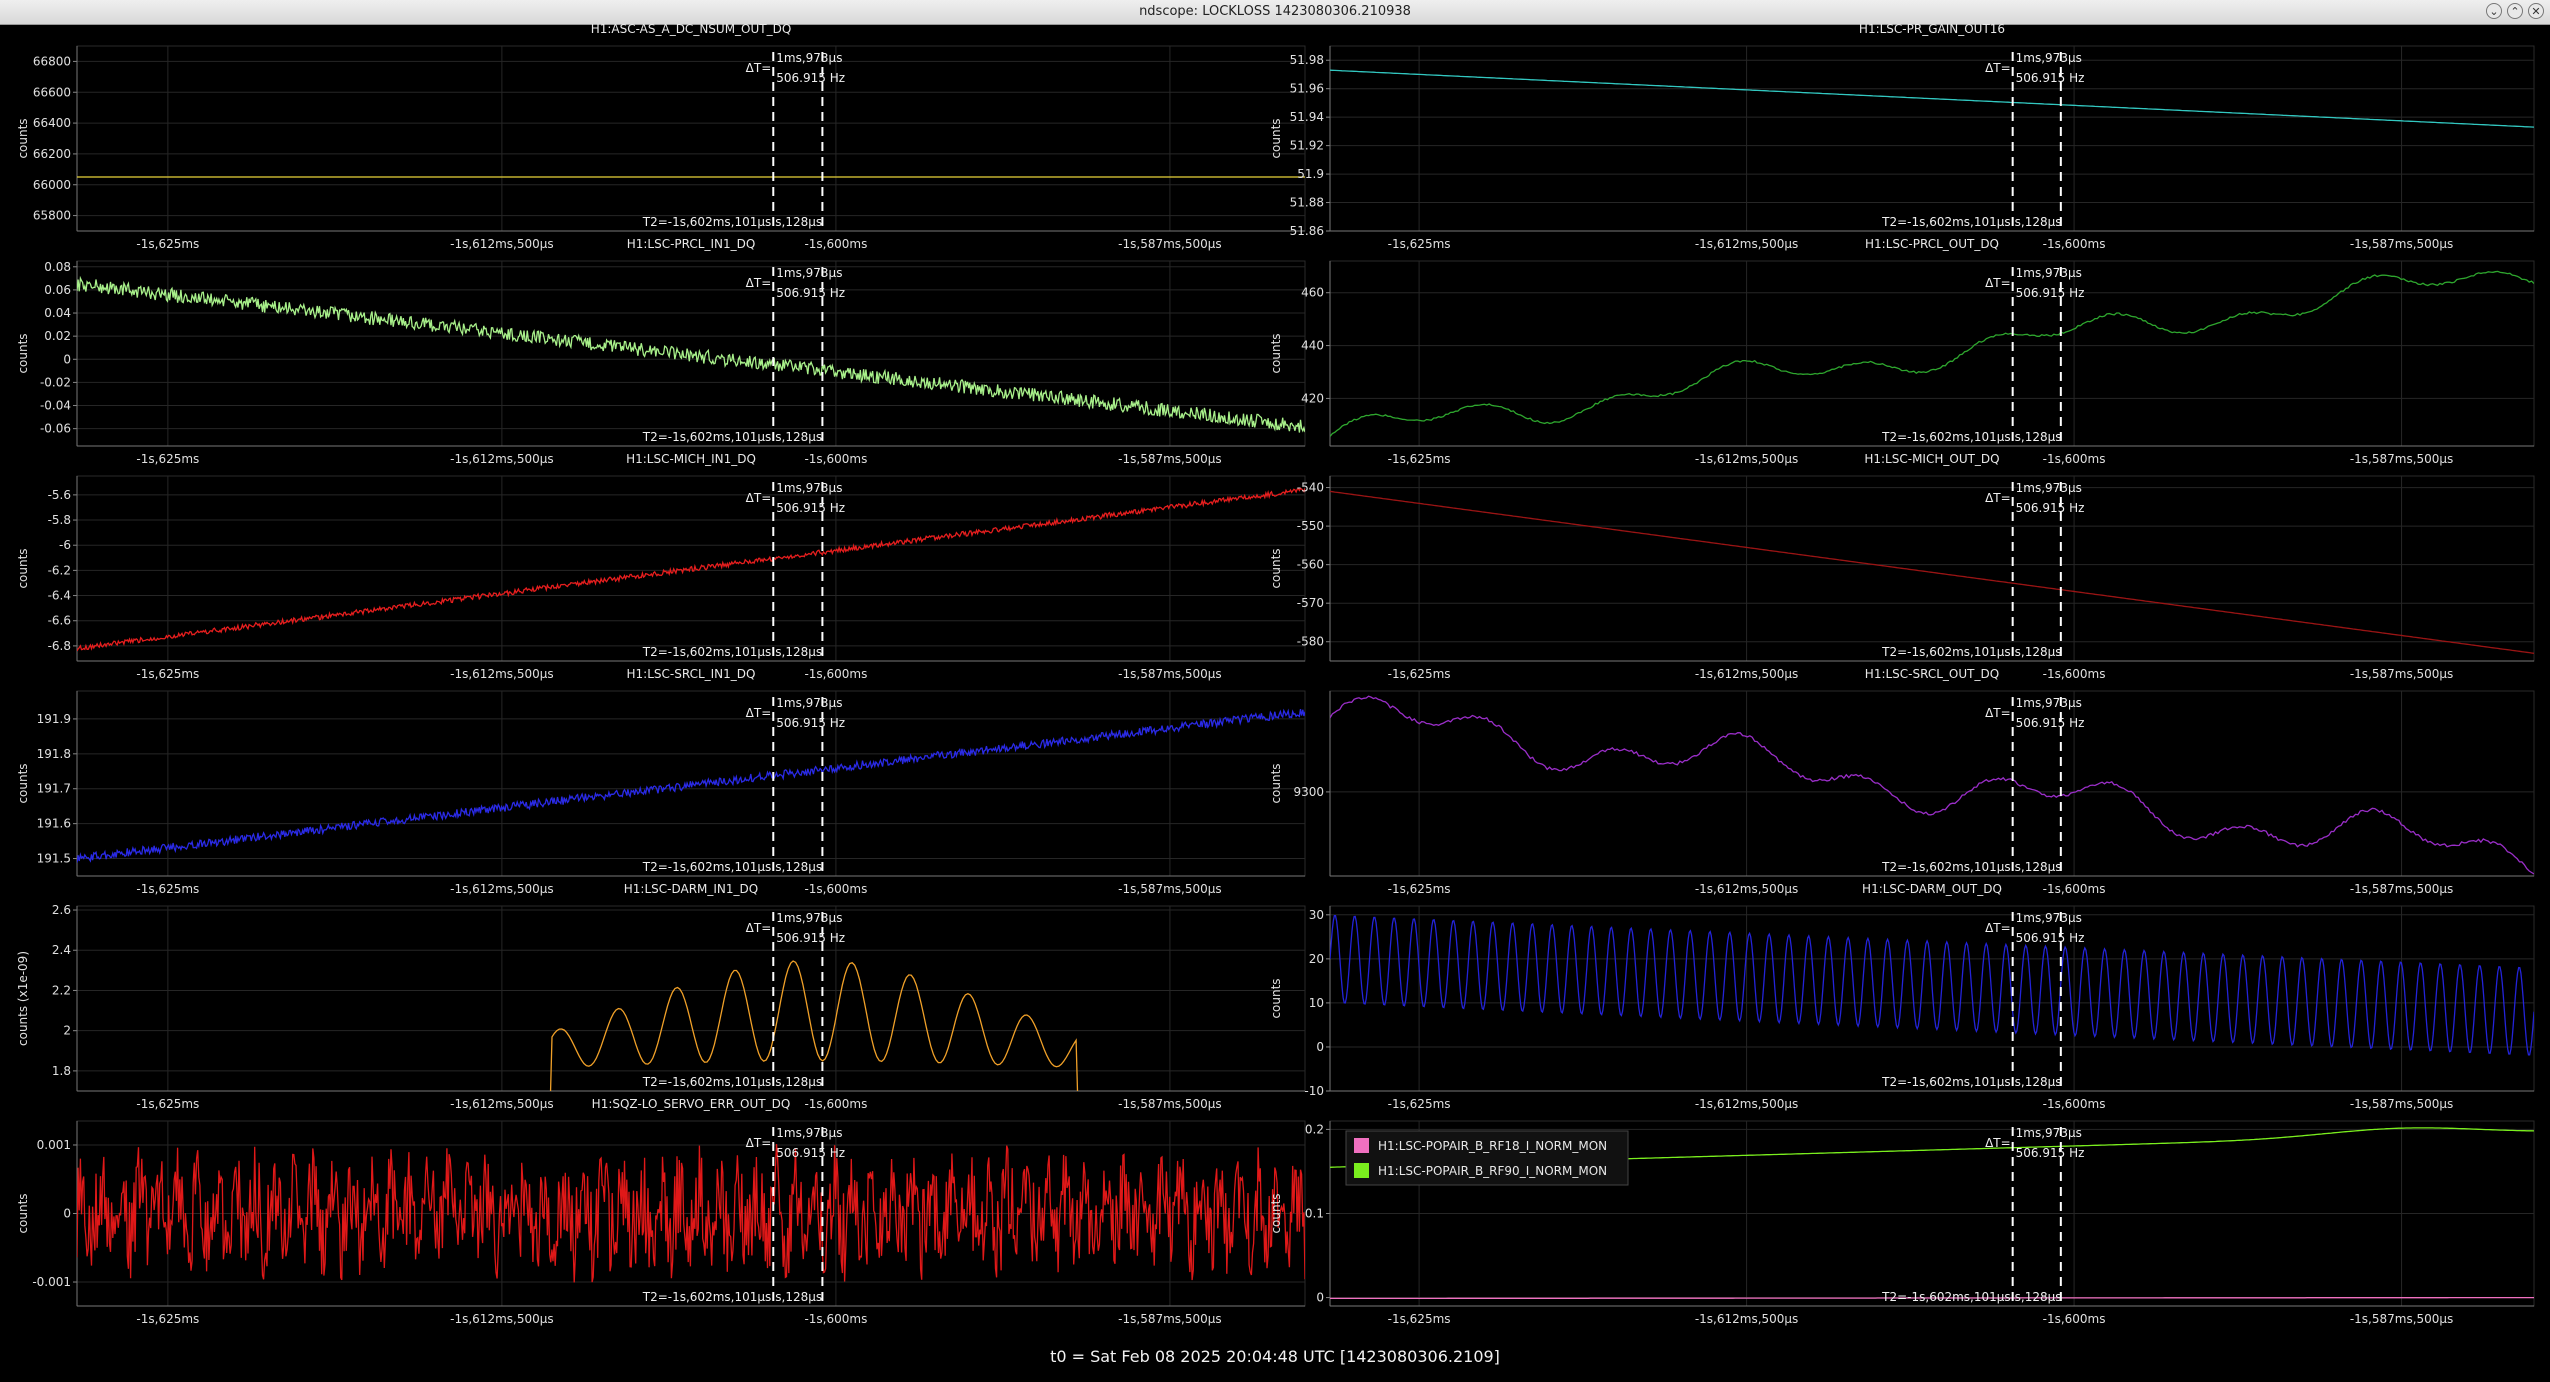  I want to click on plot-title: H1:ASC-AS_A_DC_NSUM_OUT_DQ, so click(691, 30).